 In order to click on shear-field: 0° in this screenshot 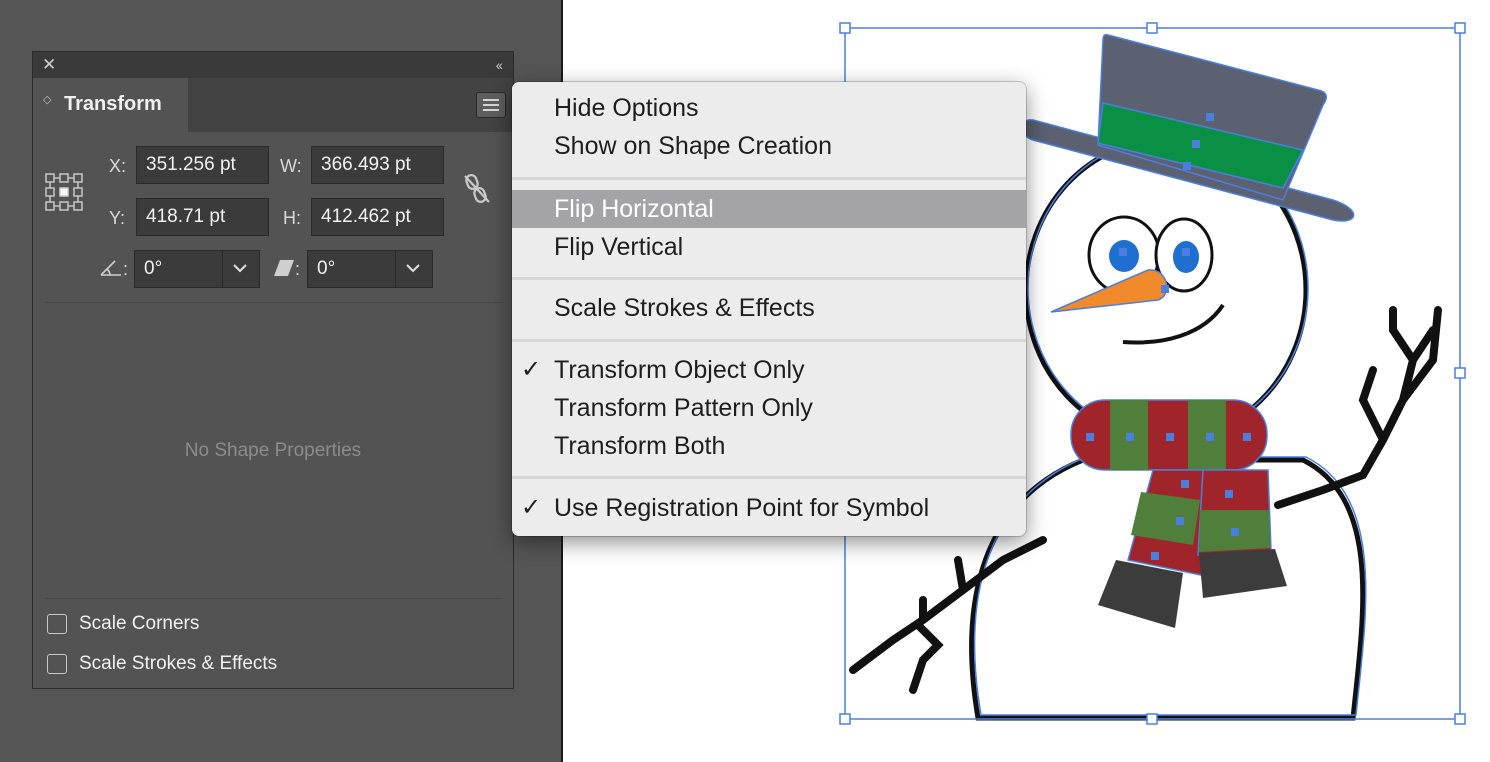, I will do `click(370, 269)`.